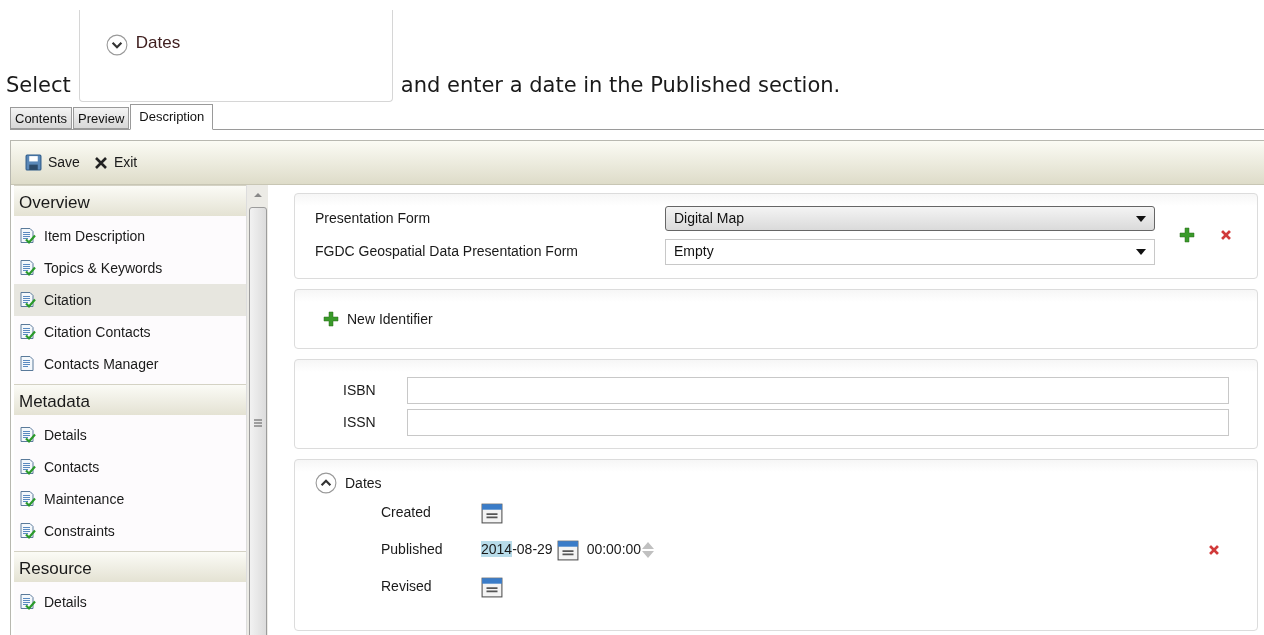  I want to click on sidebar-item: Contacts, so click(130, 467).